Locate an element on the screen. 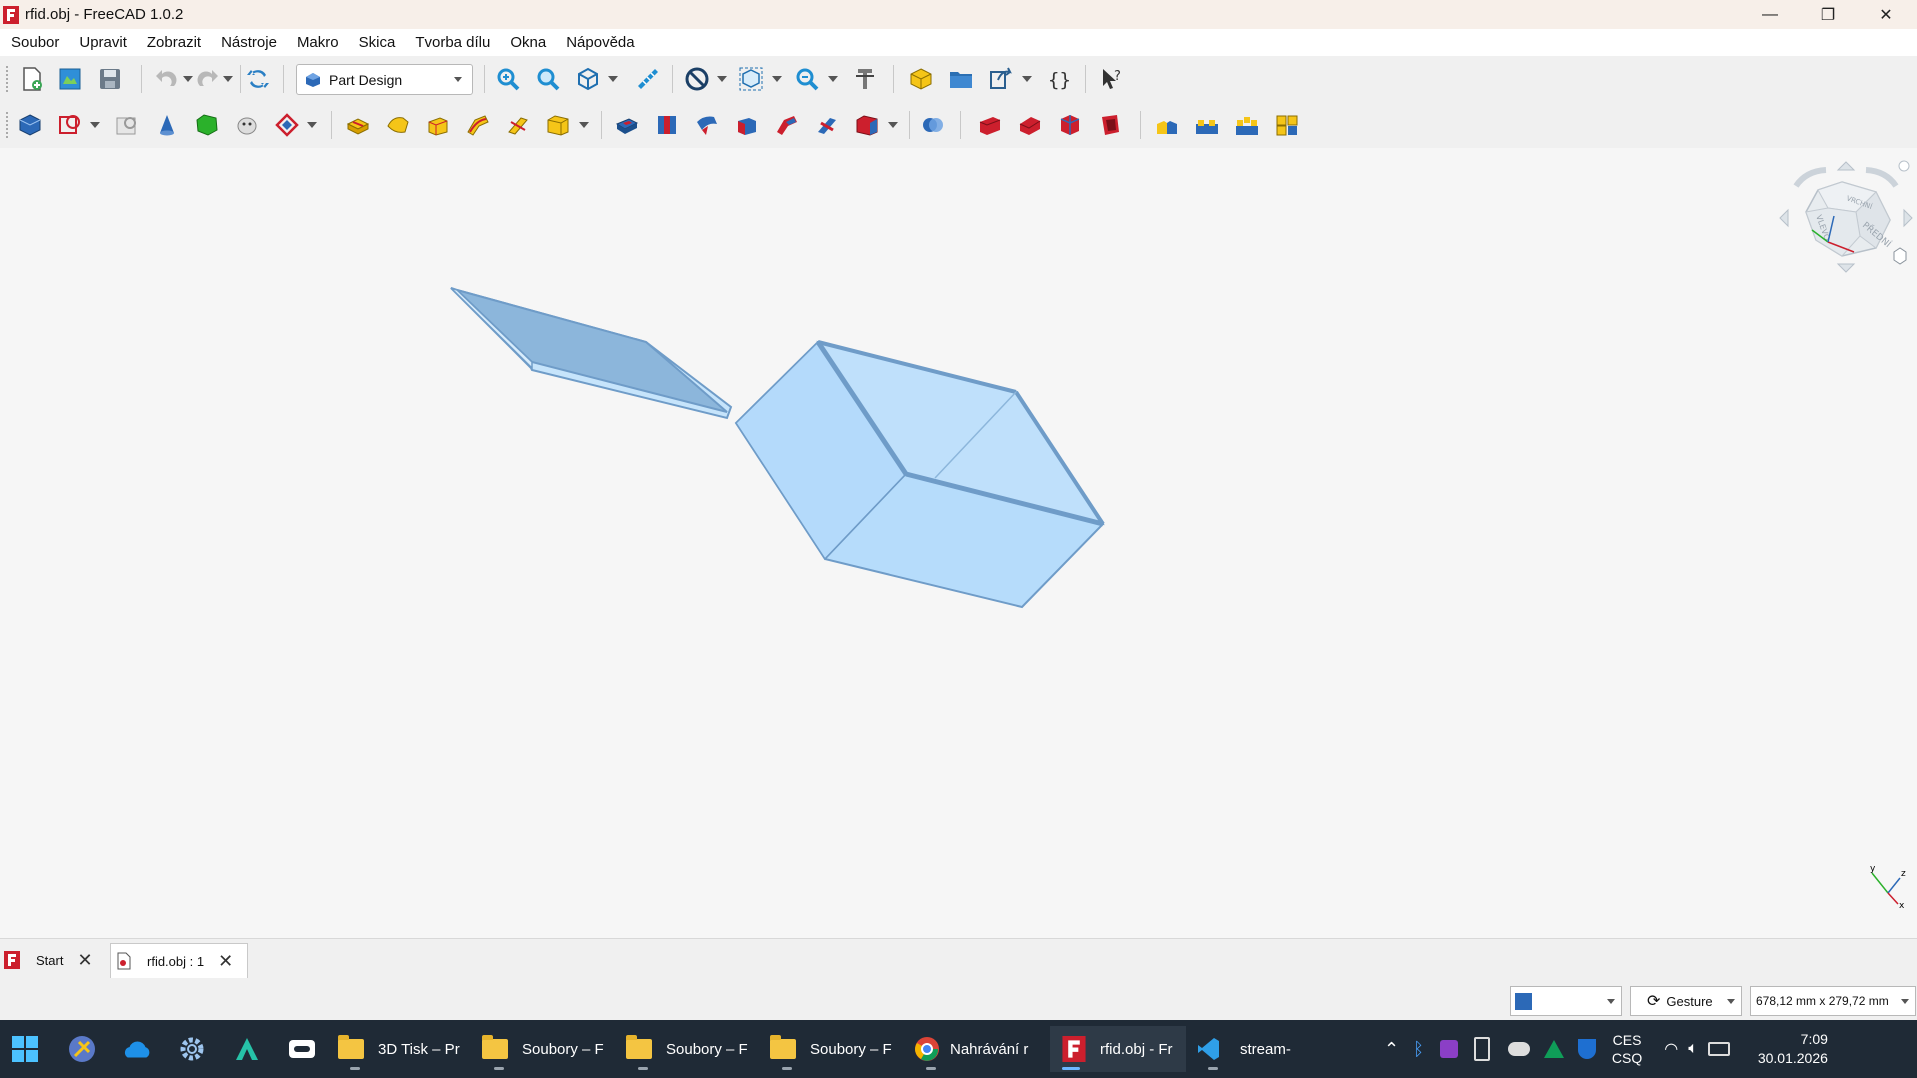 This screenshot has width=1917, height=1078. view-dropdown-arrow is located at coordinates (613, 79).